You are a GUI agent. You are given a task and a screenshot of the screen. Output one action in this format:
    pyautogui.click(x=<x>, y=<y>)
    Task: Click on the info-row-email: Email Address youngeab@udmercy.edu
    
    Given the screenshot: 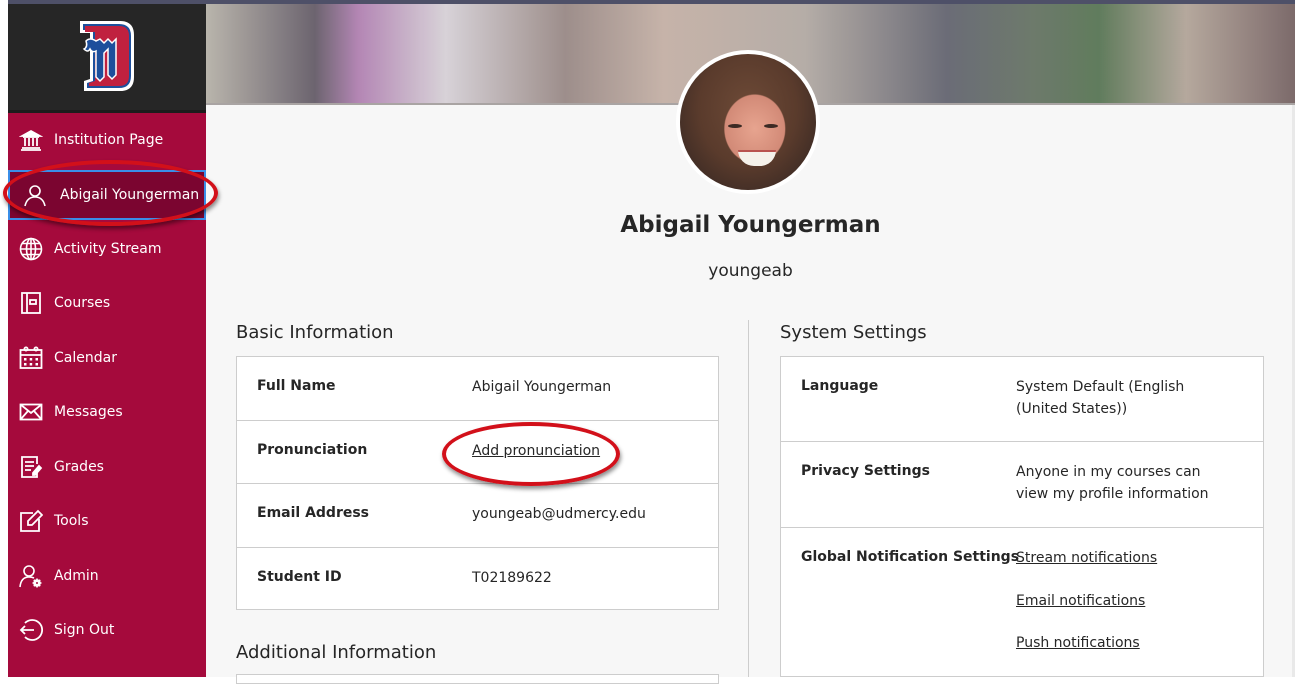 What is the action you would take?
    pyautogui.click(x=477, y=516)
    